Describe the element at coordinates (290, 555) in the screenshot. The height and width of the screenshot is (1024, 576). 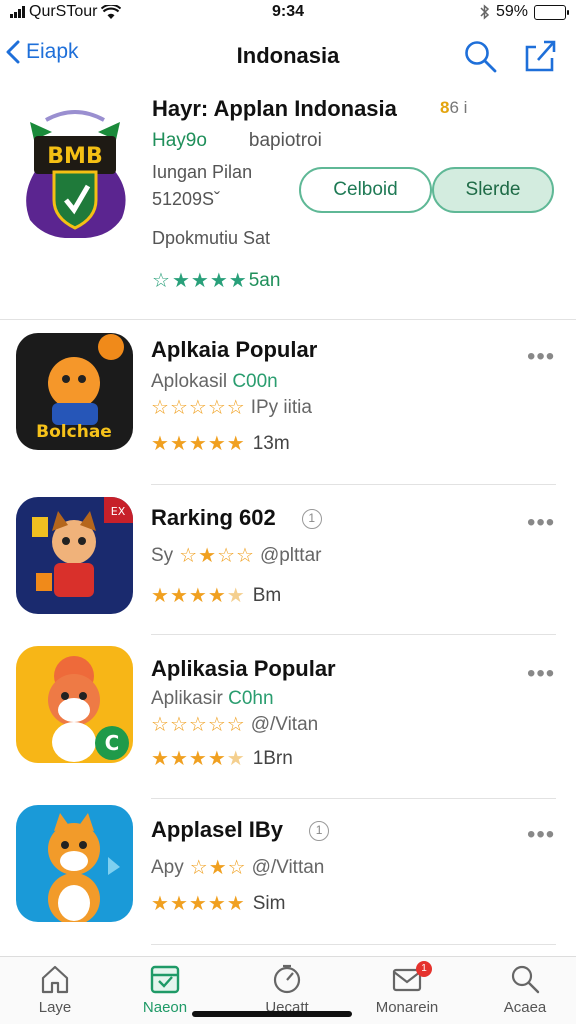
I see `app-sub-rating-text: @plttar` at that location.